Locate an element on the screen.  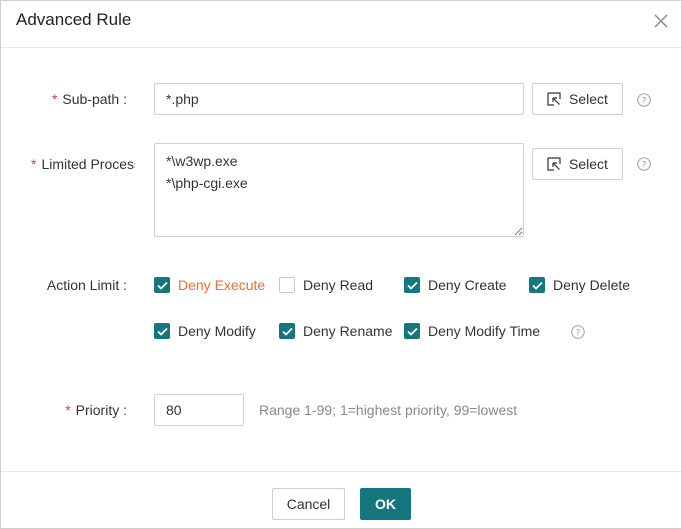
process-textarea: *\w3wp.exe *\php-cgi.exe is located at coordinates (339, 190).